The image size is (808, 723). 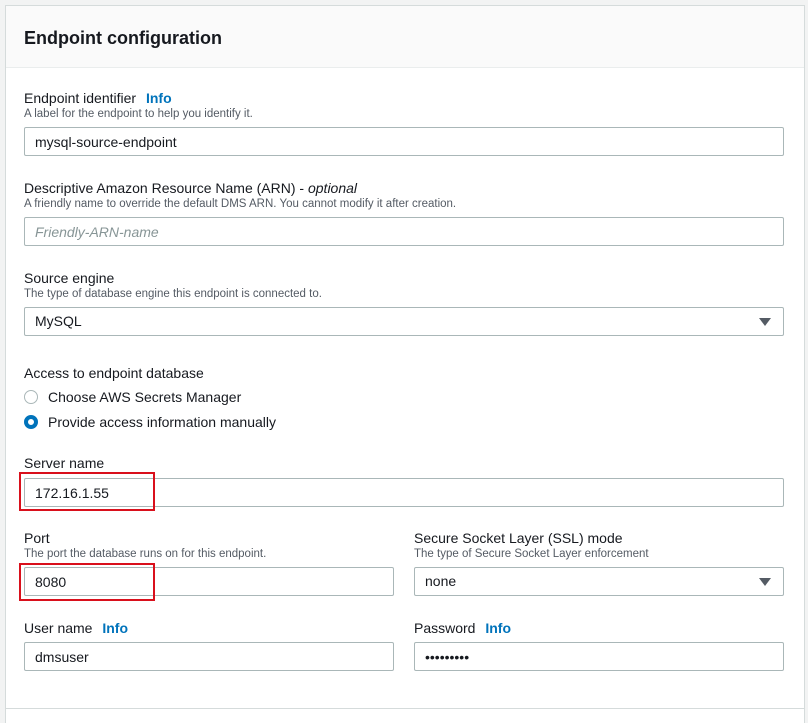 I want to click on port-input, so click(x=209, y=581).